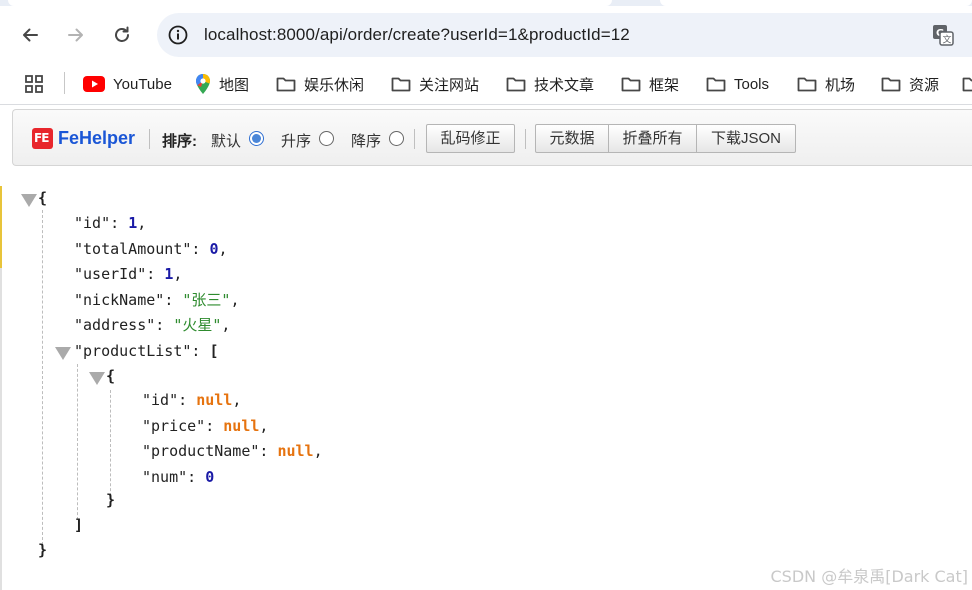 This screenshot has width=972, height=590. Describe the element at coordinates (396, 138) in the screenshot. I see `sort-descending-radio` at that location.